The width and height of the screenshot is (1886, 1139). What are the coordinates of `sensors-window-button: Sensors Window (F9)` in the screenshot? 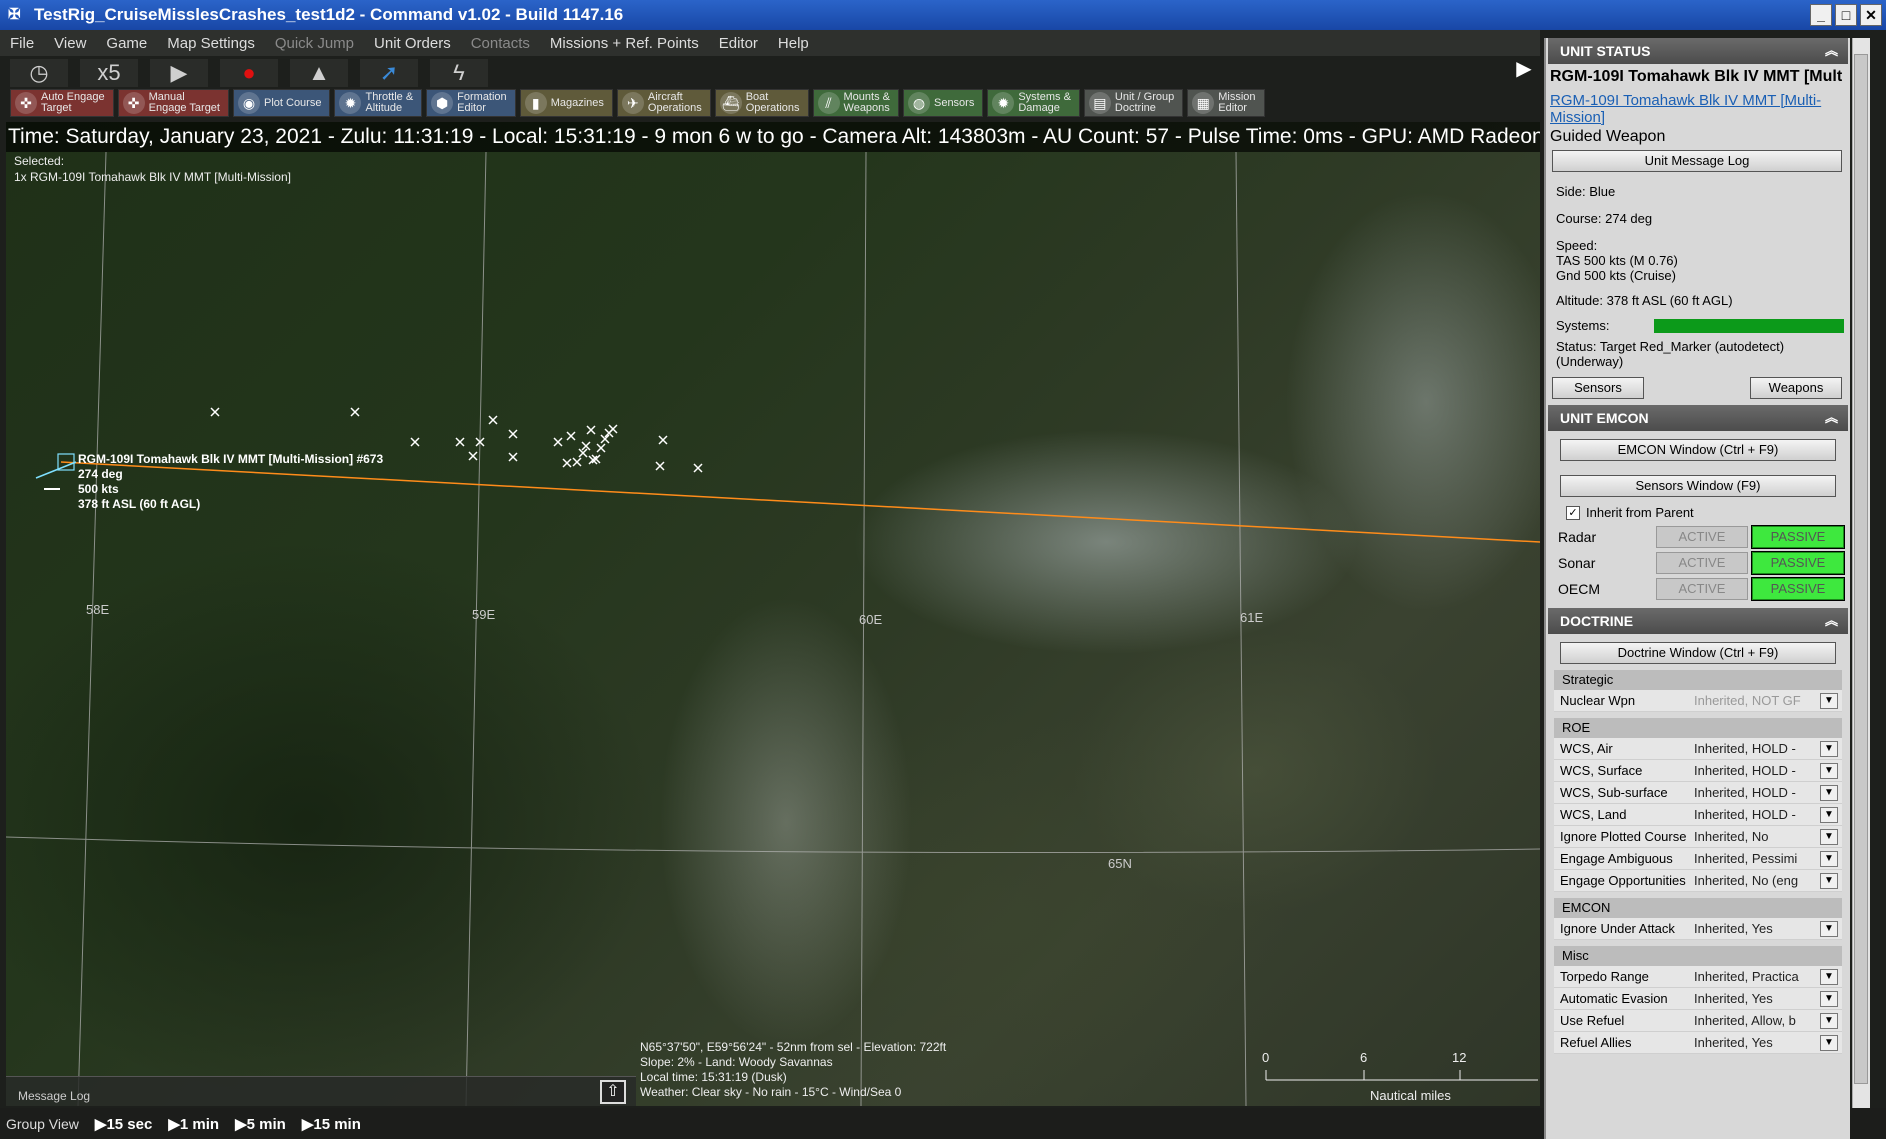 It's located at (1698, 486).